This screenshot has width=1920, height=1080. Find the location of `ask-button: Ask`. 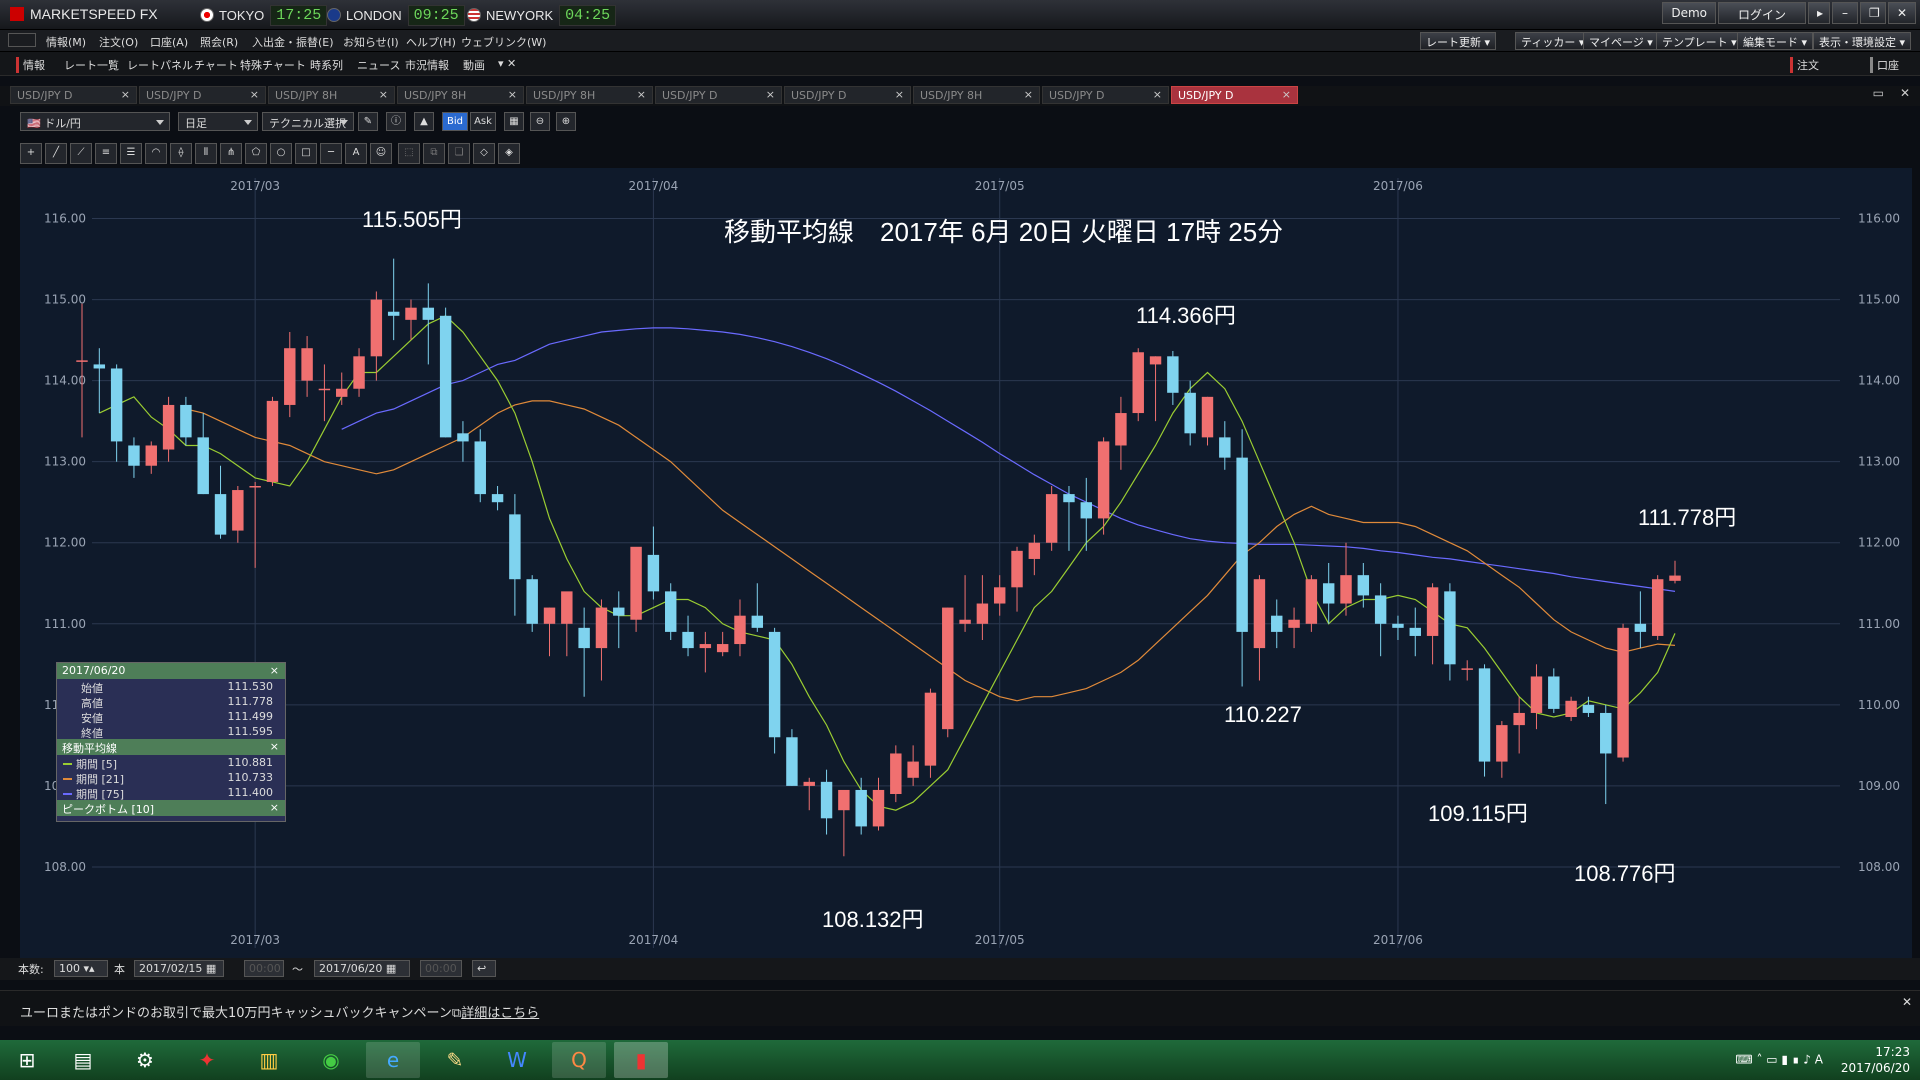

ask-button: Ask is located at coordinates (483, 121).